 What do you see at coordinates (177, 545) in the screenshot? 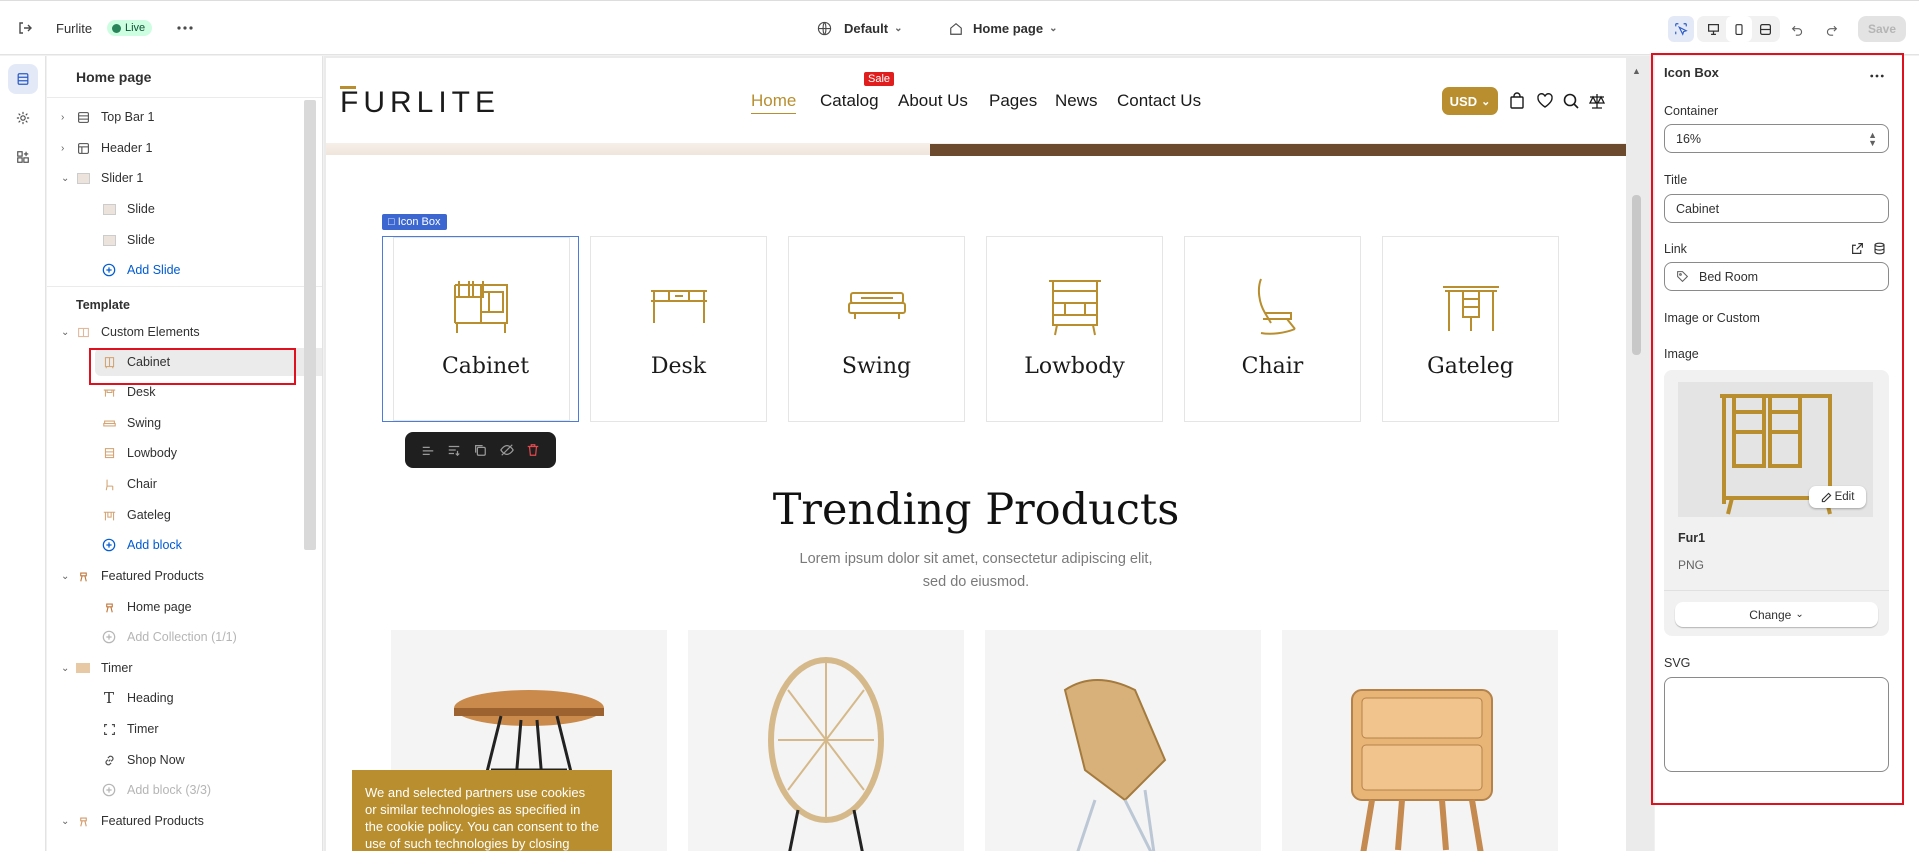
I see `add-block-button: Add block` at bounding box center [177, 545].